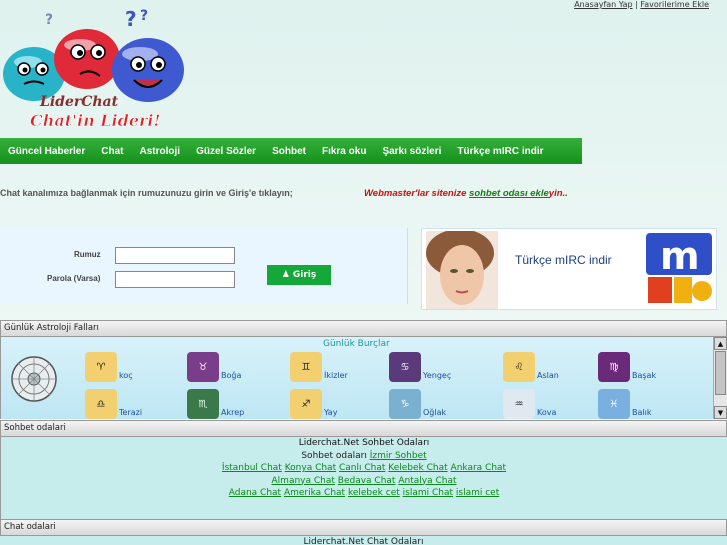 The width and height of the screenshot is (727, 545). Describe the element at coordinates (367, 481) in the screenshot. I see `room-link: Bedava Chat` at that location.